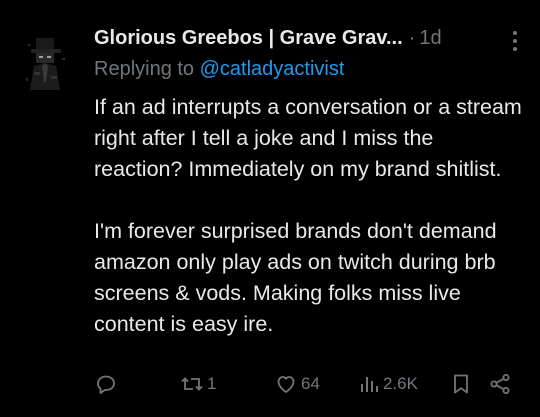  I want to click on bookmark-icon, so click(461, 384).